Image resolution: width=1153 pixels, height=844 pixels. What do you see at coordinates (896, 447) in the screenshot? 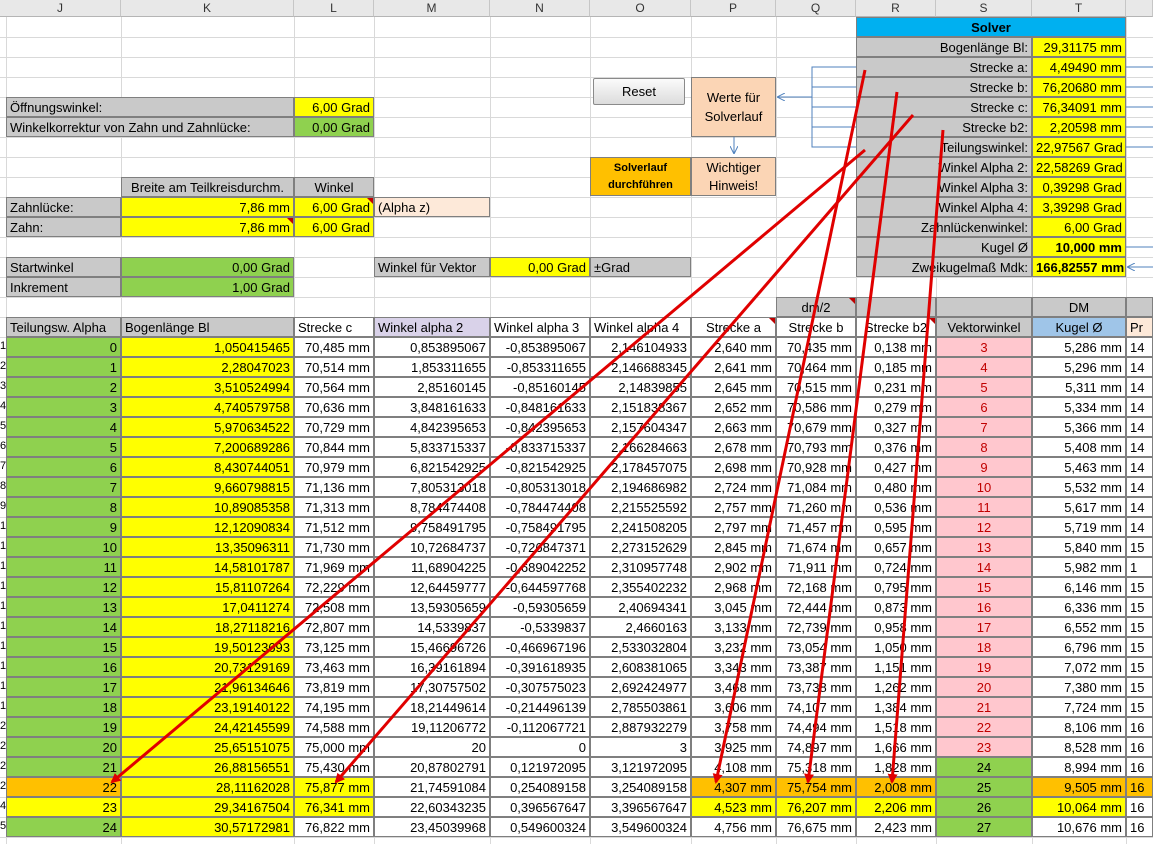
I see `table-cell-b2: 0,376 mm` at bounding box center [896, 447].